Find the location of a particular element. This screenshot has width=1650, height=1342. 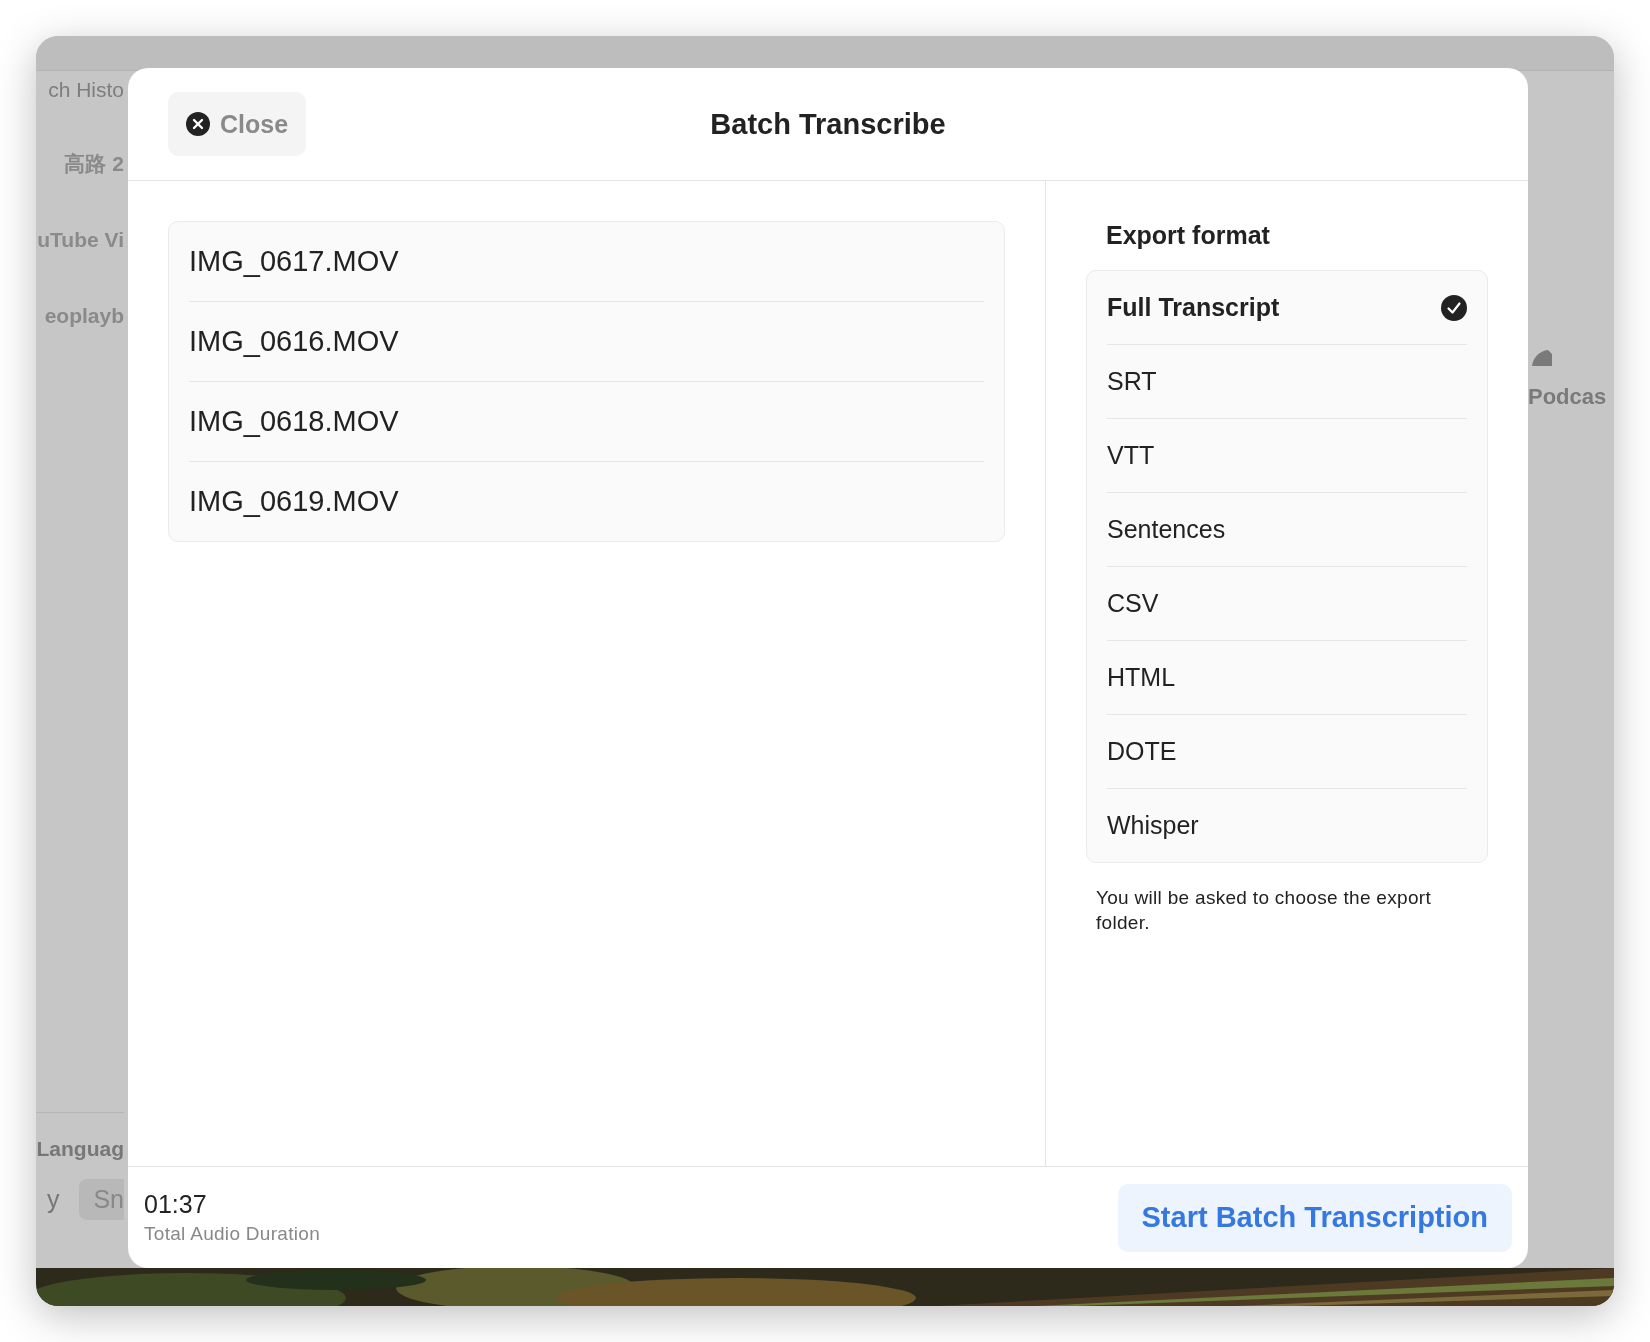

file-name: IMG_0616.MOV is located at coordinates (294, 341).